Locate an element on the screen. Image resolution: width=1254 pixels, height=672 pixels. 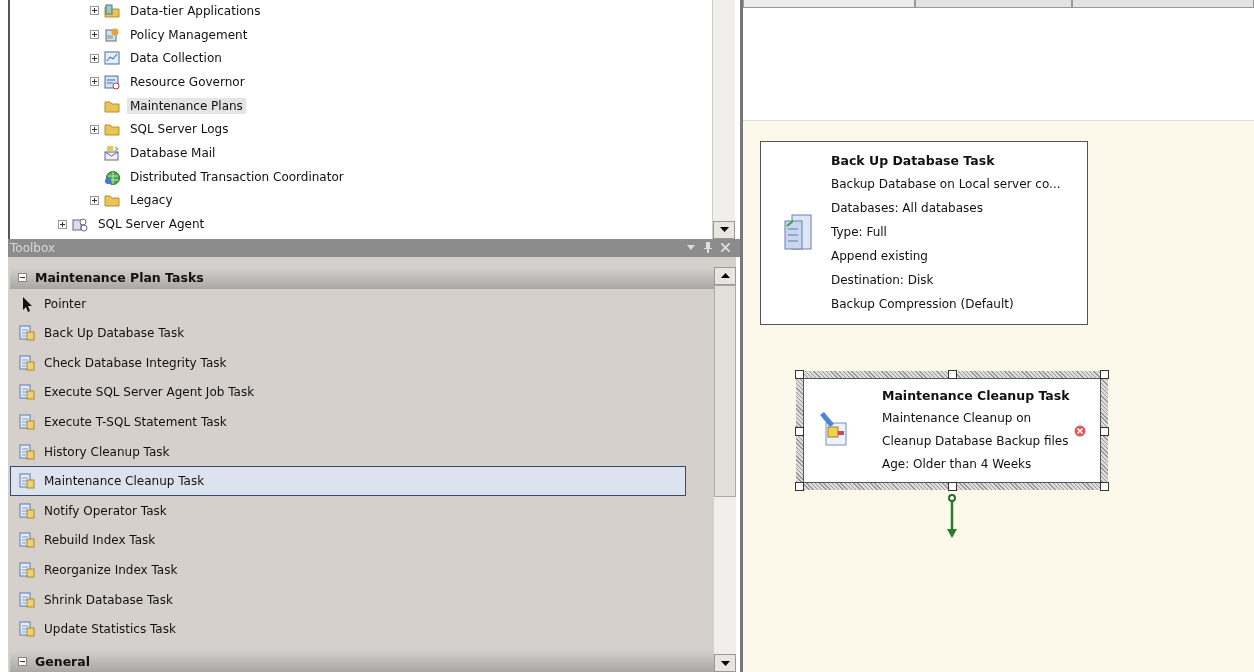
gauge-icon is located at coordinates (113, 81).